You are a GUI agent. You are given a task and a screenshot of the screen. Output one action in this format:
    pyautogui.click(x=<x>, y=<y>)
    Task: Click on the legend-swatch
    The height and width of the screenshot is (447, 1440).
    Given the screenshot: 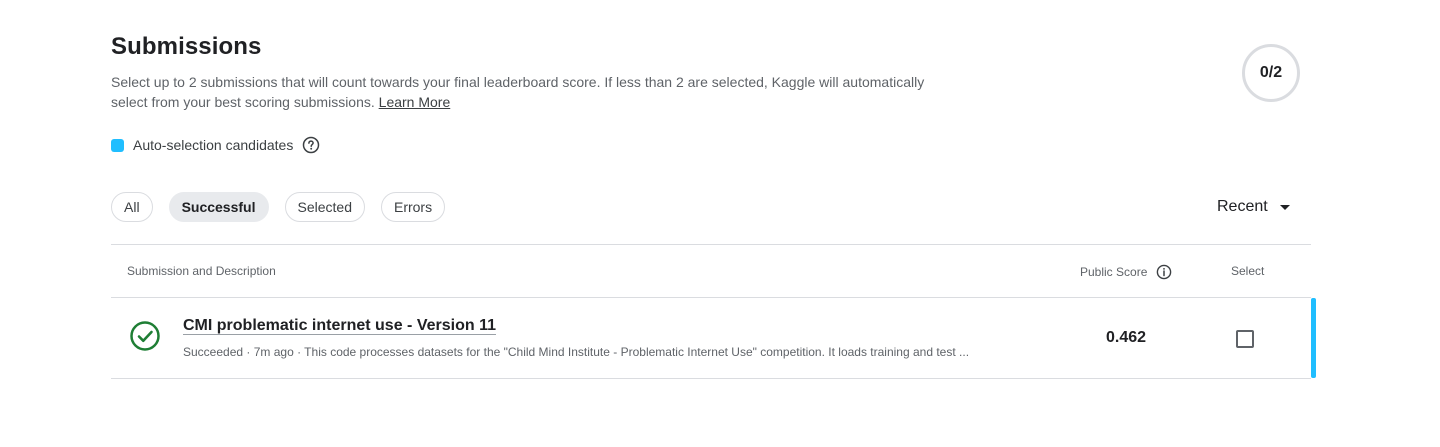 What is the action you would take?
    pyautogui.click(x=117, y=145)
    